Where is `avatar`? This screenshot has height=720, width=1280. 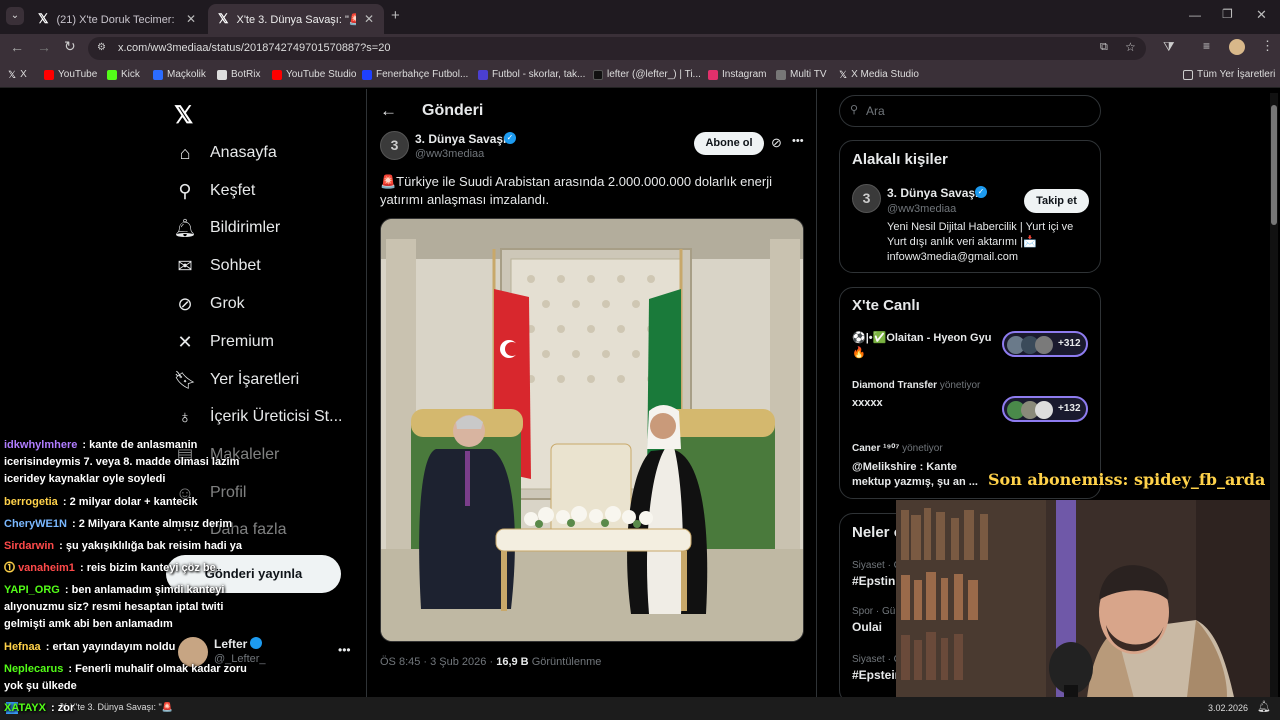
avatar is located at coordinates (1237, 47).